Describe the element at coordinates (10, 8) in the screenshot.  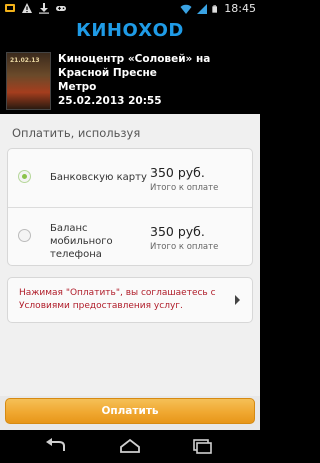
I see `app-icon` at that location.